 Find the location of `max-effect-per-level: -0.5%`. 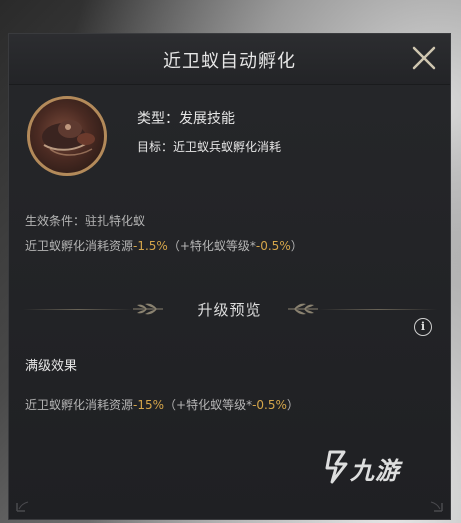

max-effect-per-level: -0.5% is located at coordinates (269, 405).